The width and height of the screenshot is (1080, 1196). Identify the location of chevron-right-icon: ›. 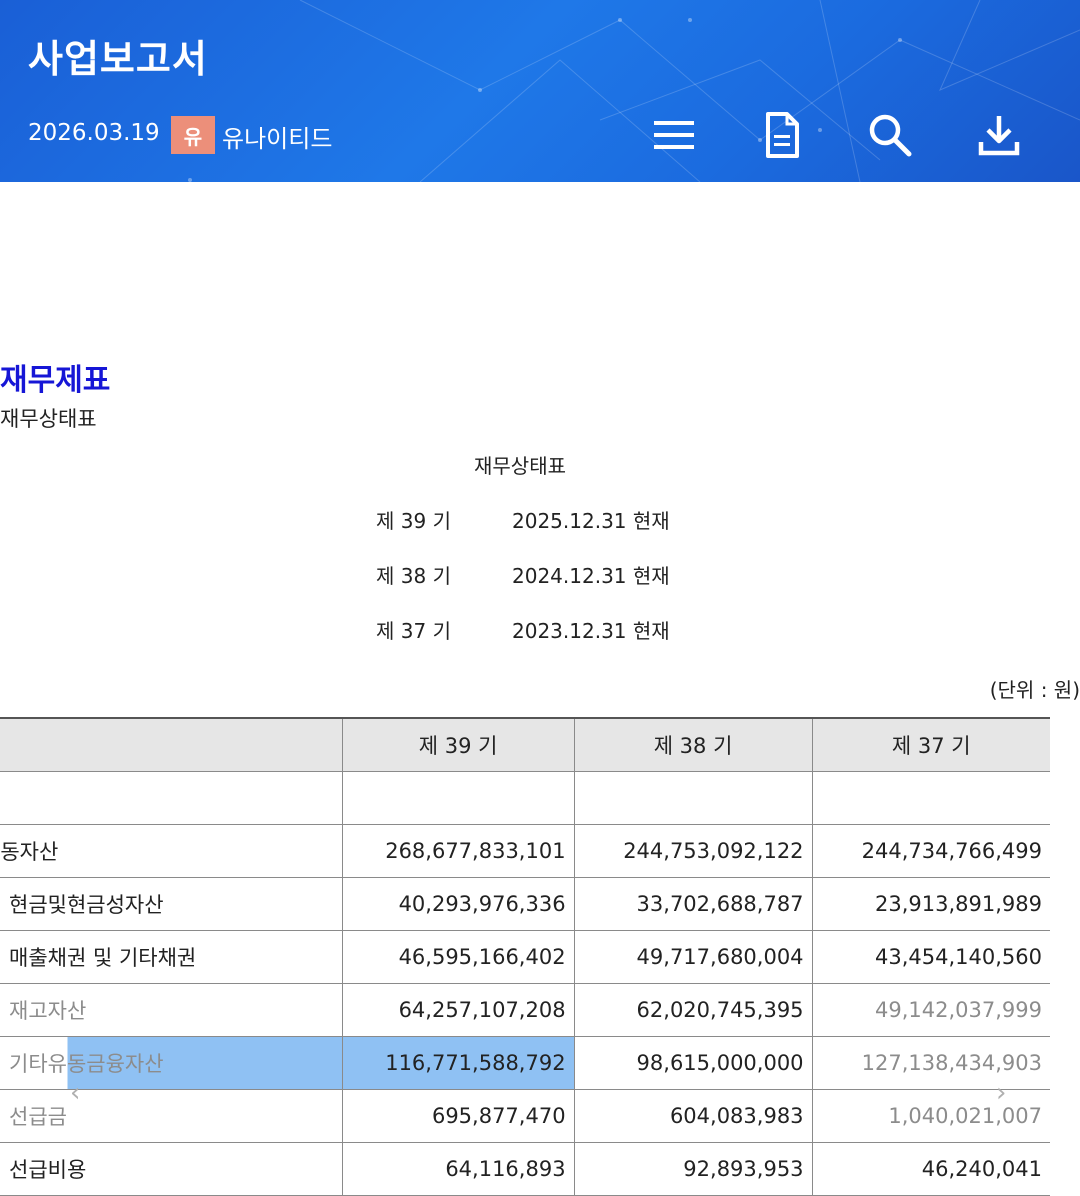
(1001, 1093).